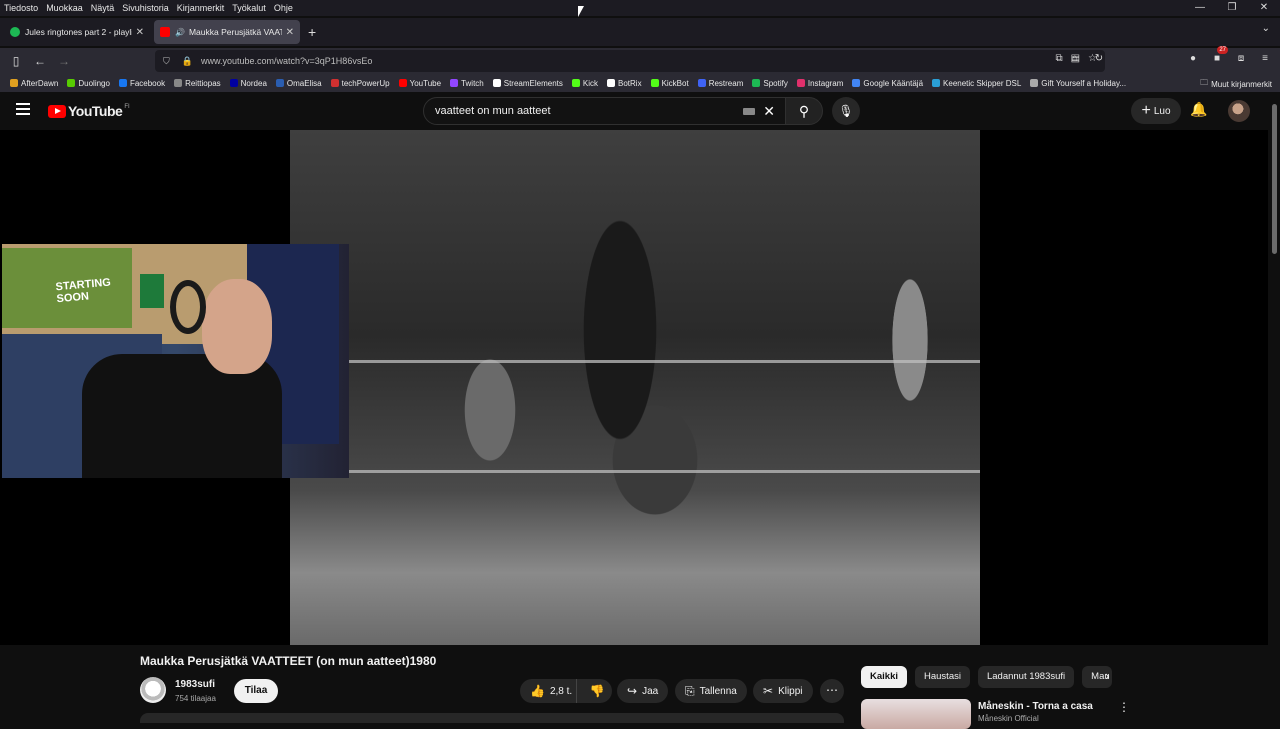  Describe the element at coordinates (635, 471) in the screenshot. I see `ring-rope` at that location.